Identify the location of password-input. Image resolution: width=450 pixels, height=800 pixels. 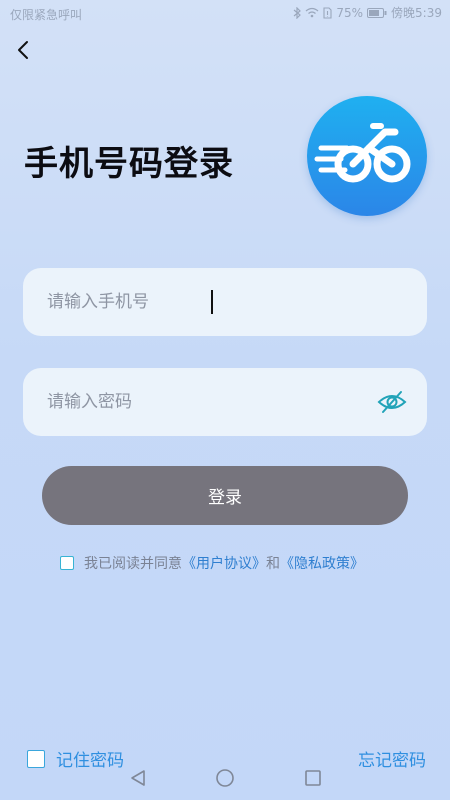
(212, 402).